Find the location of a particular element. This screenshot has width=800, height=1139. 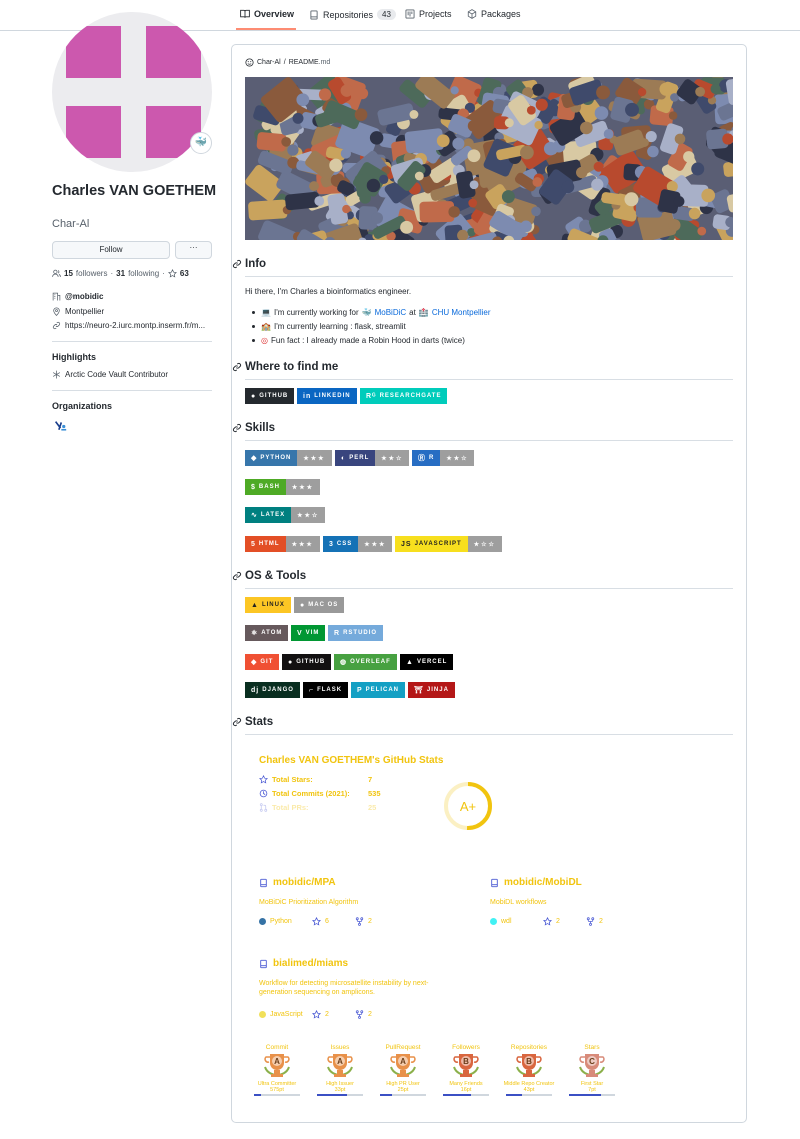

hospital-icon: 🏥 is located at coordinates (423, 312).